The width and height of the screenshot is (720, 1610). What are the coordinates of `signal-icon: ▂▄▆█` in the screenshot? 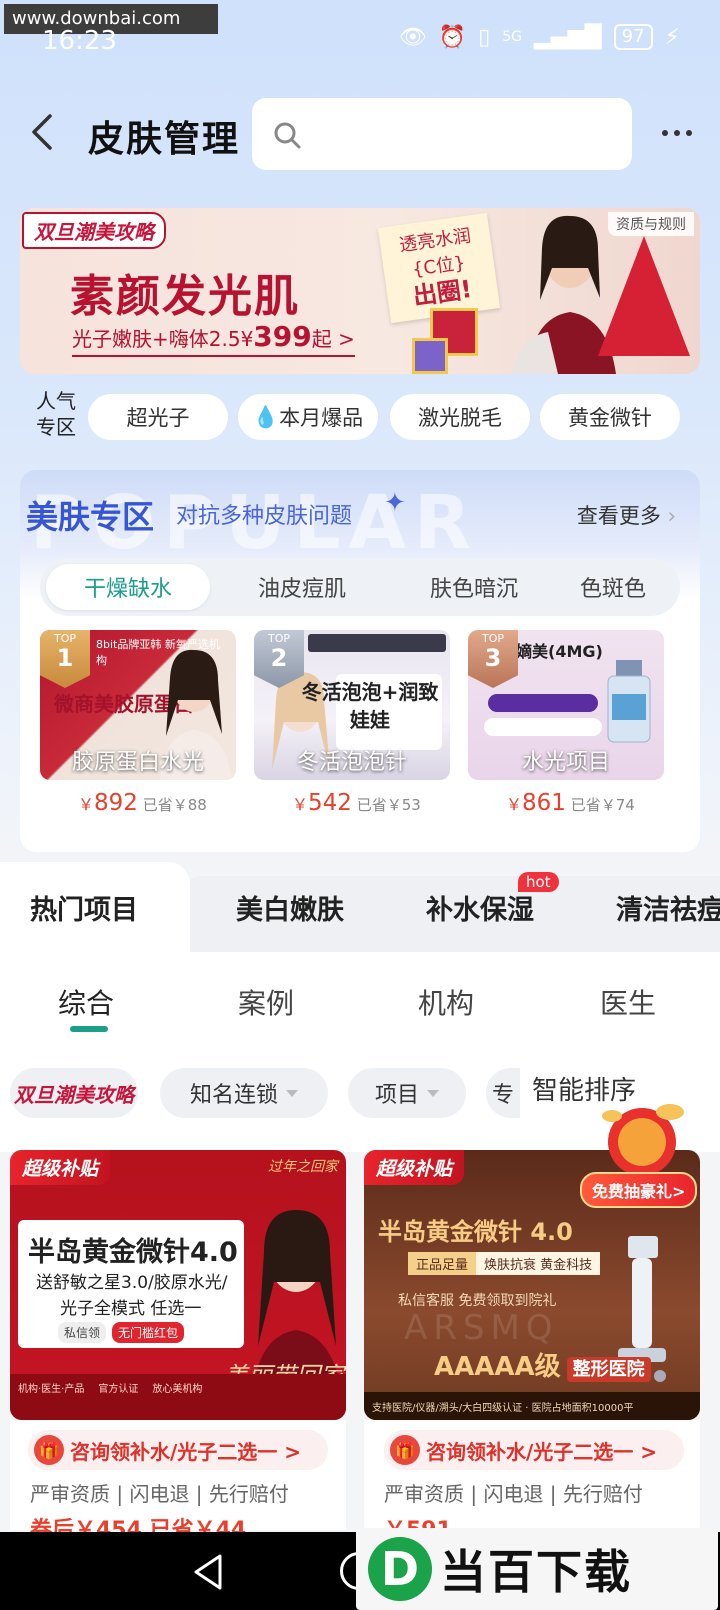 It's located at (567, 37).